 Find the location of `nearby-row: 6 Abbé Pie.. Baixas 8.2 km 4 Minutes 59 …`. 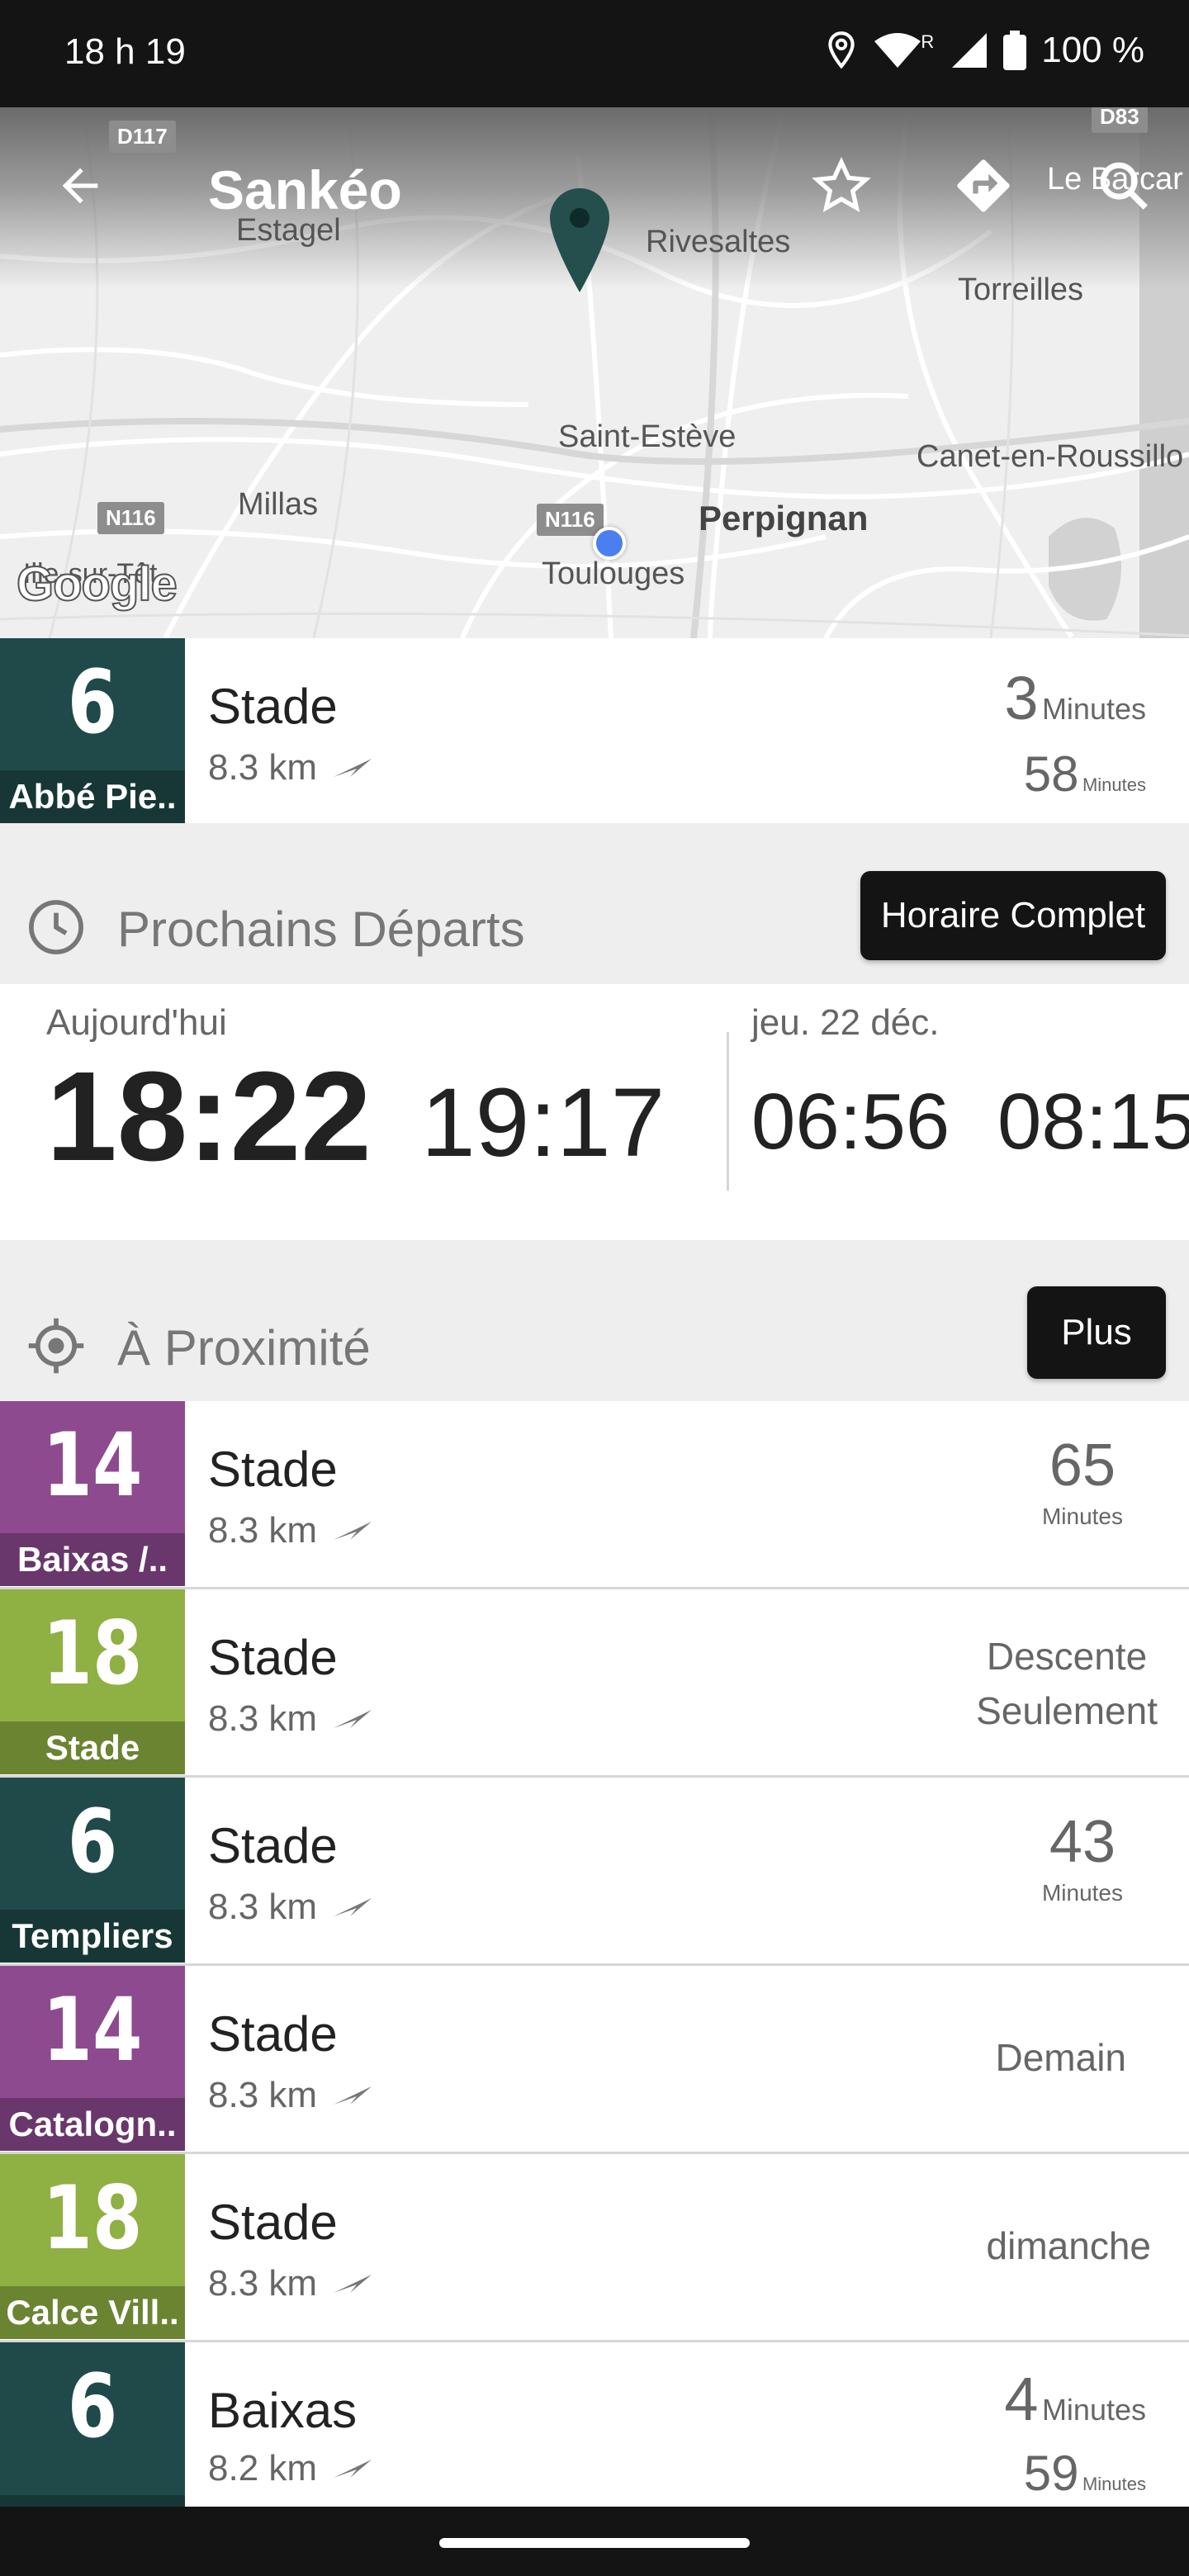

nearby-row: 6 Abbé Pie.. Baixas 8.2 km 4 Minutes 59 … is located at coordinates (594, 2424).